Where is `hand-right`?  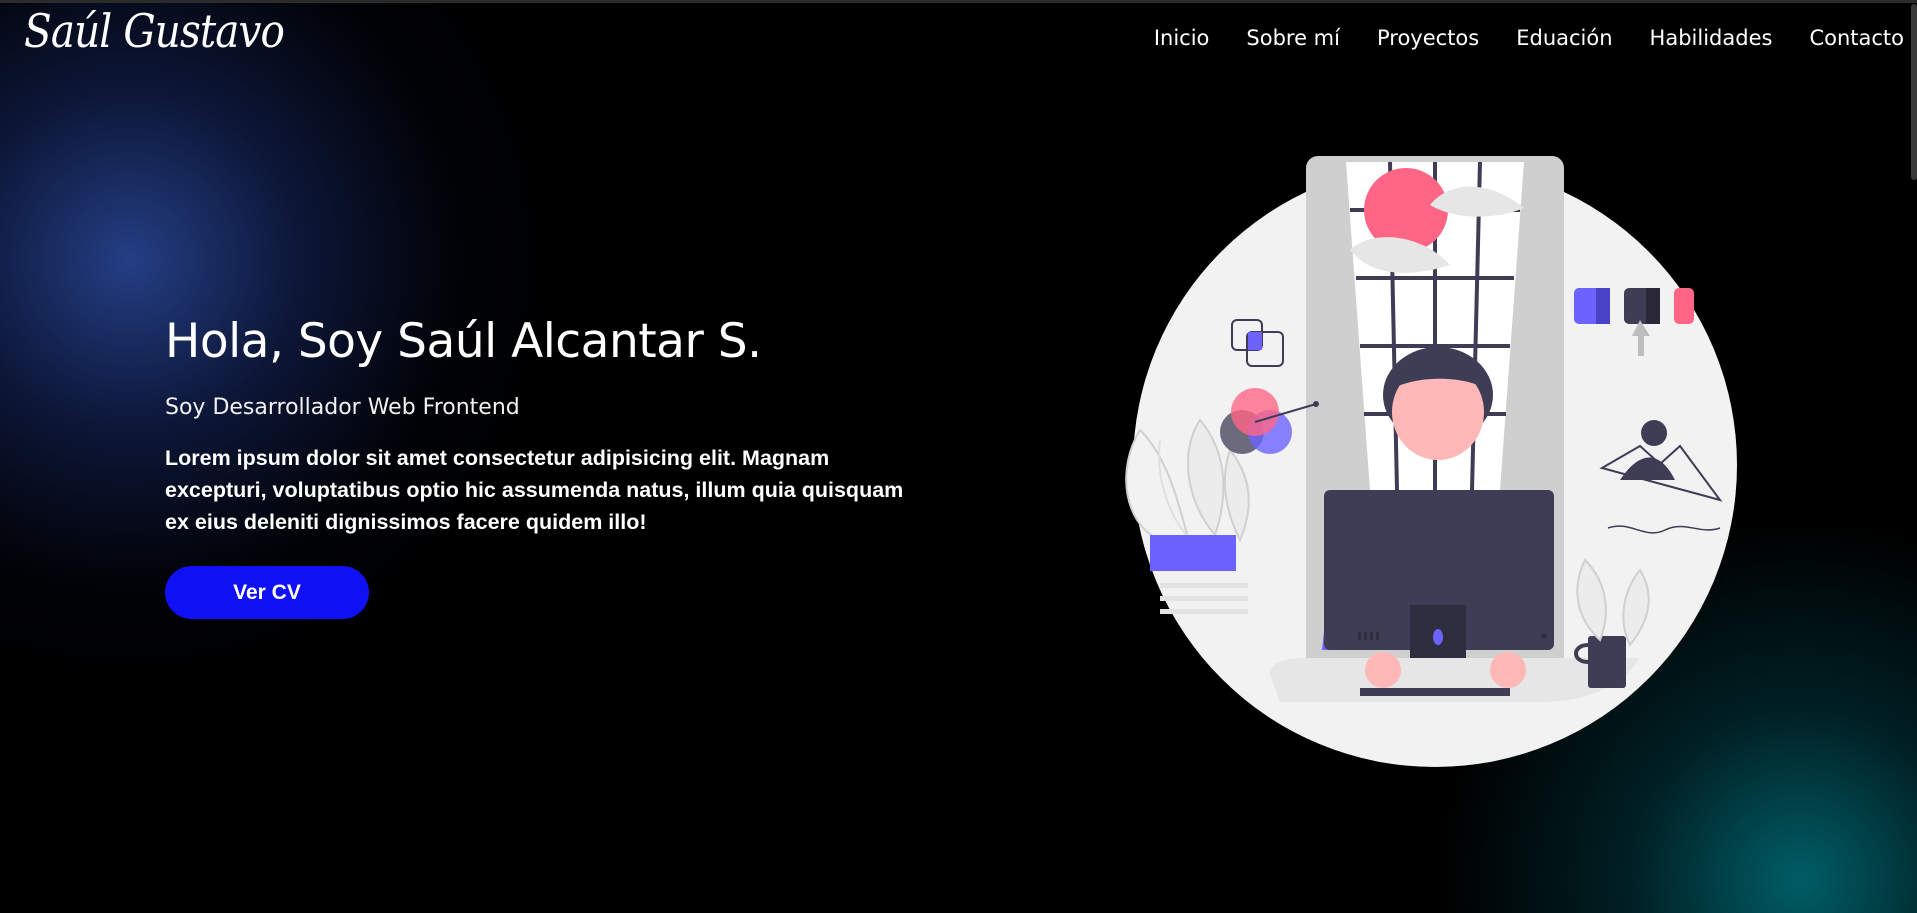
hand-right is located at coordinates (1508, 670).